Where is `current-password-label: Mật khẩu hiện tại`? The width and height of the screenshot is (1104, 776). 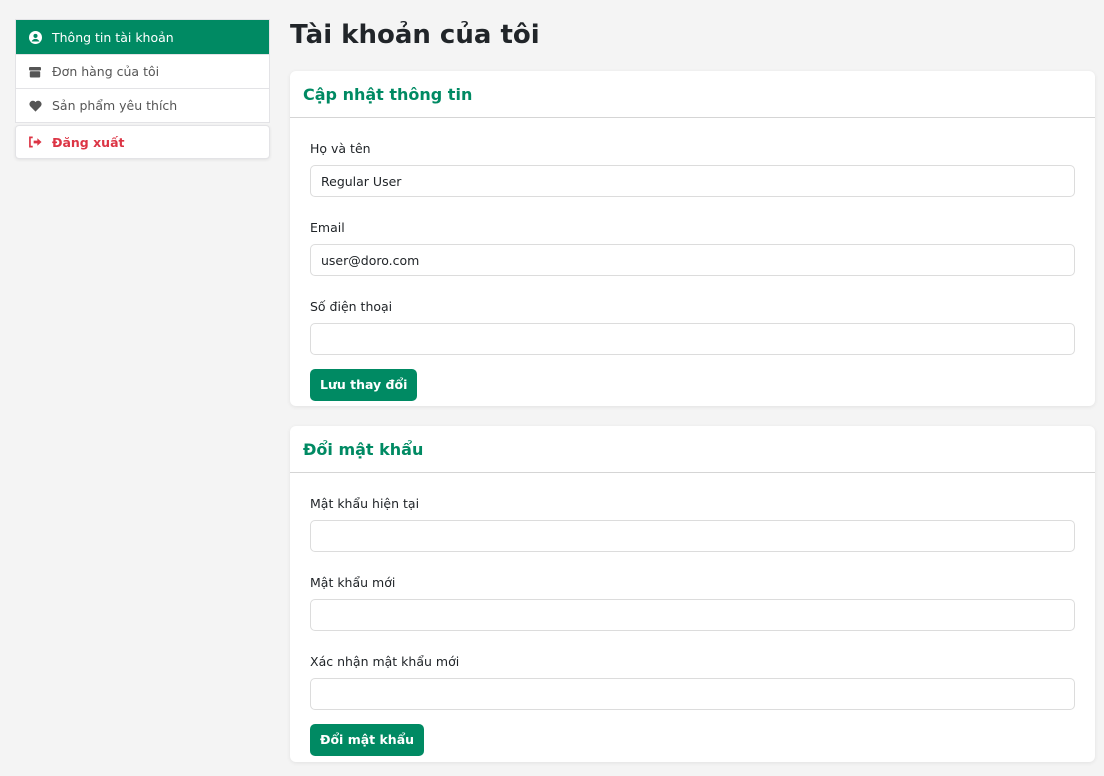 current-password-label: Mật khẩu hiện tại is located at coordinates (365, 503).